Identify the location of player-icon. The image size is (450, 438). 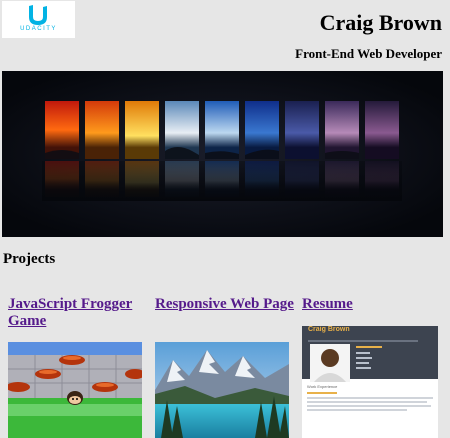
(75, 398).